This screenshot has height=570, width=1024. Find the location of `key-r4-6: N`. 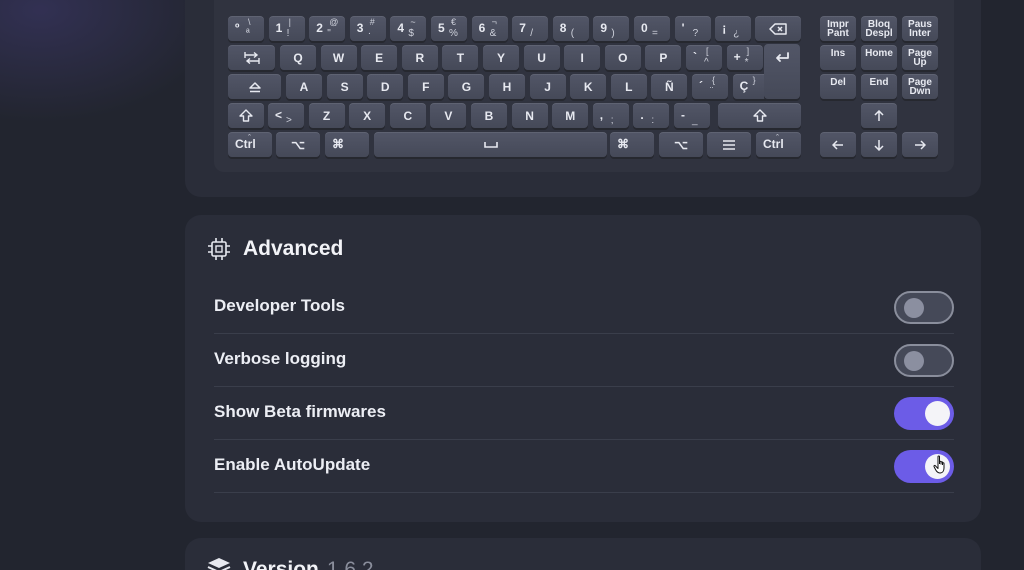

key-r4-6: N is located at coordinates (529, 115).